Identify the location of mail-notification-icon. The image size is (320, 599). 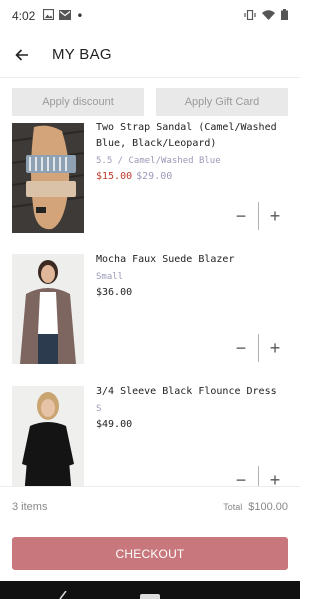
(65, 16).